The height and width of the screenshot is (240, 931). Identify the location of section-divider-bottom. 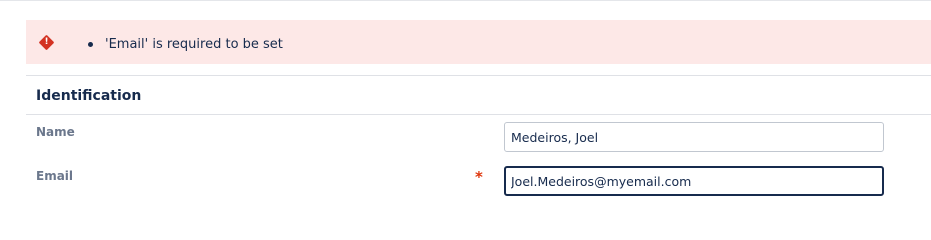
(478, 114).